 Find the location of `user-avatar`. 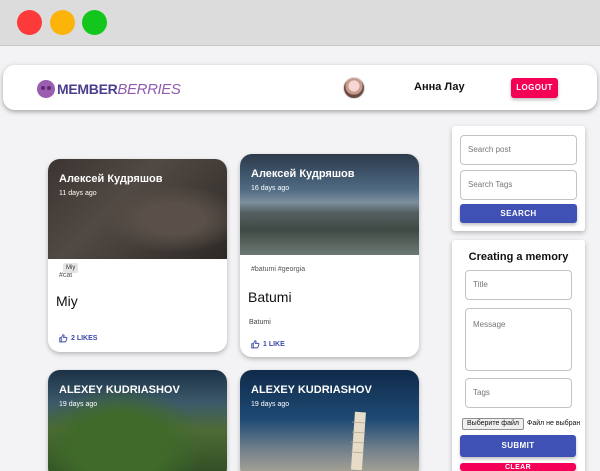

user-avatar is located at coordinates (354, 88).